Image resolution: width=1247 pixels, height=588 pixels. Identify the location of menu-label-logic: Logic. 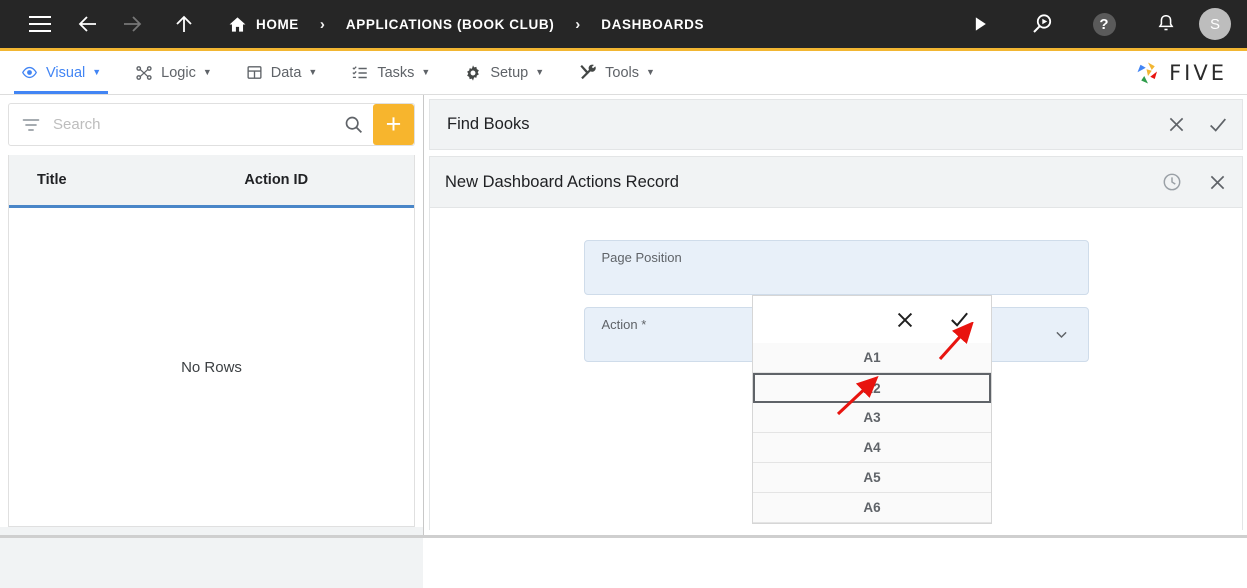
(178, 72).